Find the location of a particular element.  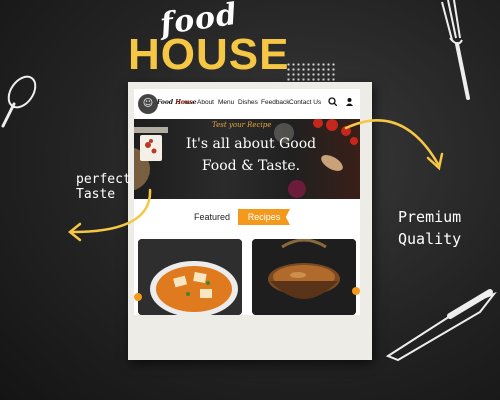

left-arrow-icon is located at coordinates (109, 215).